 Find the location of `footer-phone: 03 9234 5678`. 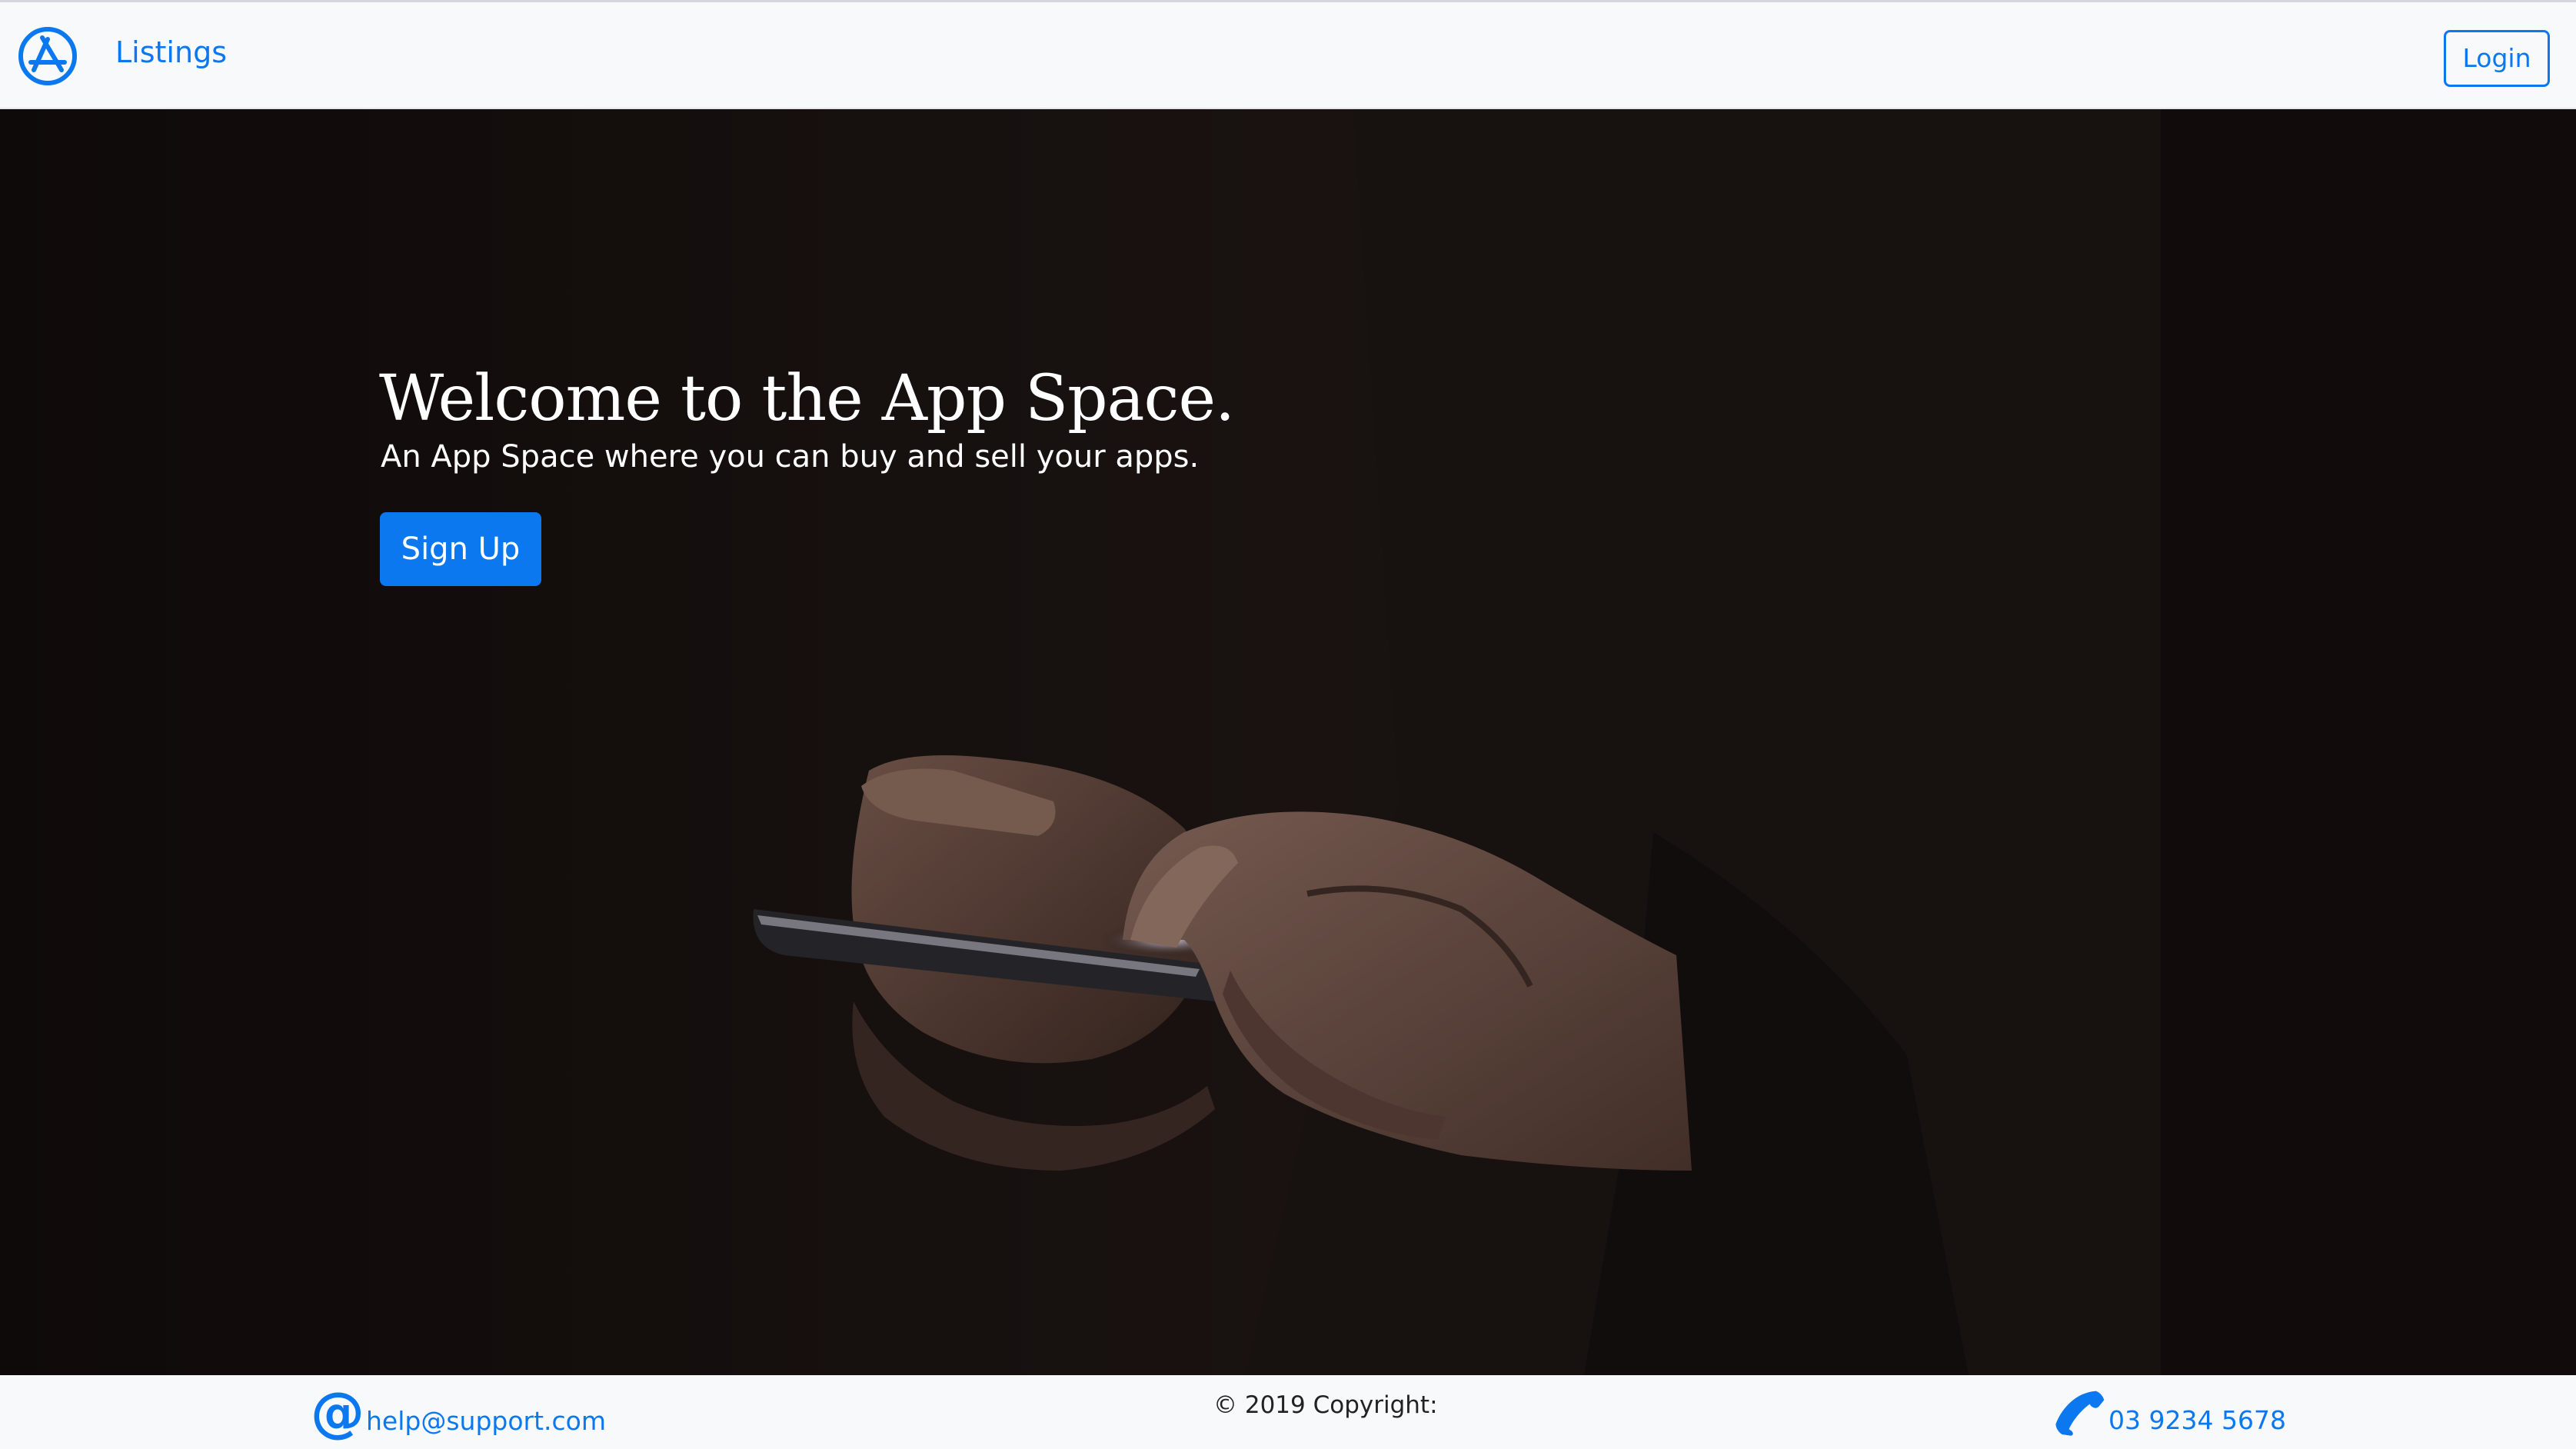

footer-phone: 03 9234 5678 is located at coordinates (2197, 1420).